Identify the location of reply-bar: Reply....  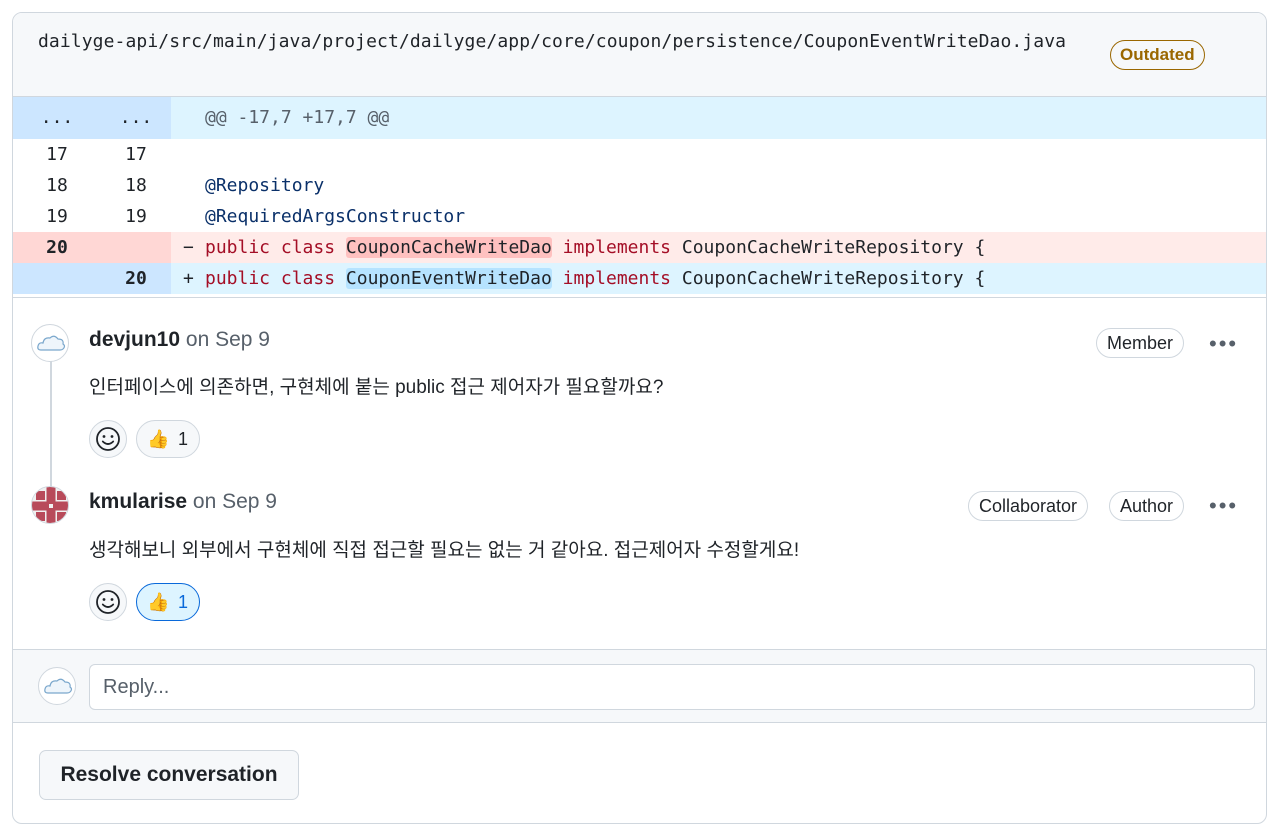
(639, 686).